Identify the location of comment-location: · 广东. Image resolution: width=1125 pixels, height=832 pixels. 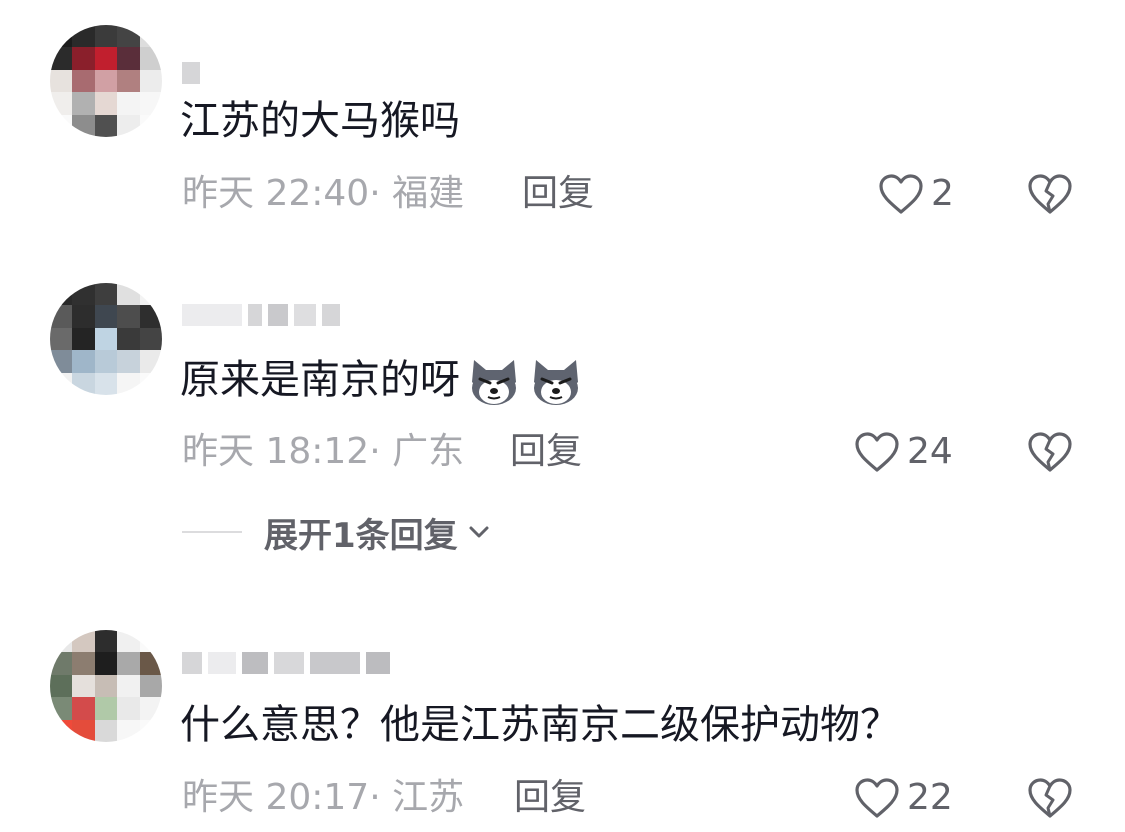
(417, 451).